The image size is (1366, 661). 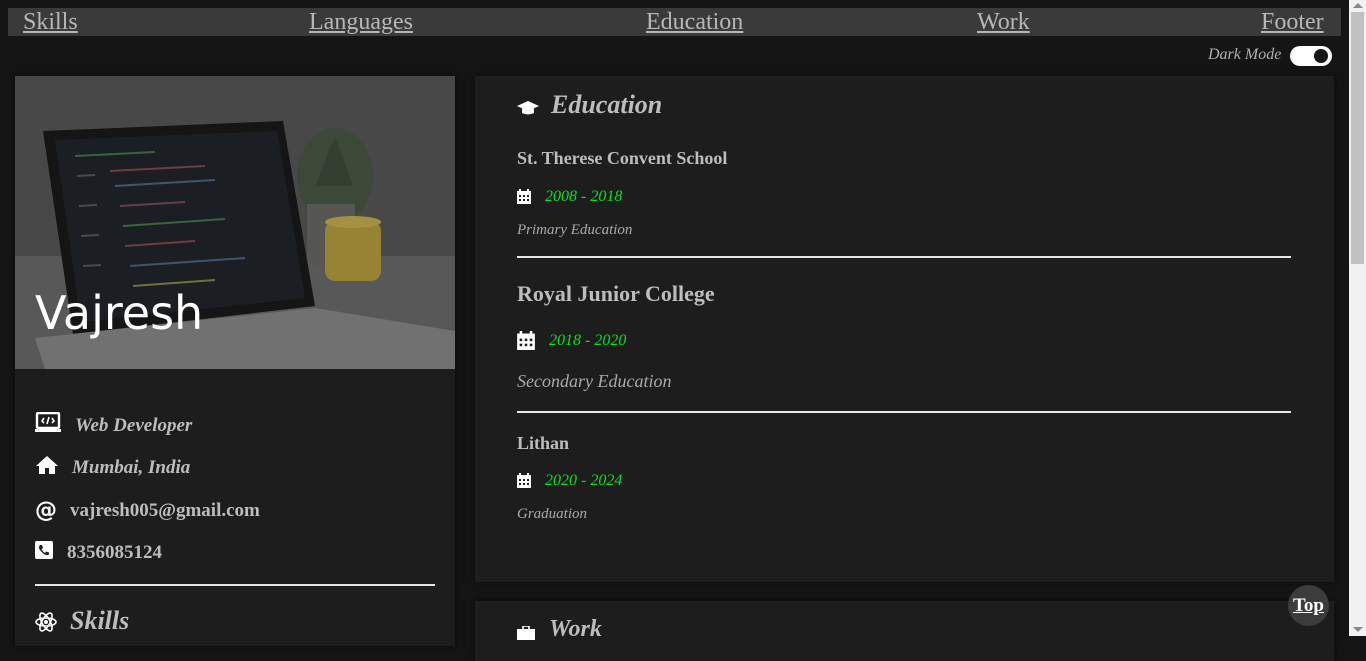 What do you see at coordinates (100, 620) in the screenshot?
I see `skills-section-title: Skills` at bounding box center [100, 620].